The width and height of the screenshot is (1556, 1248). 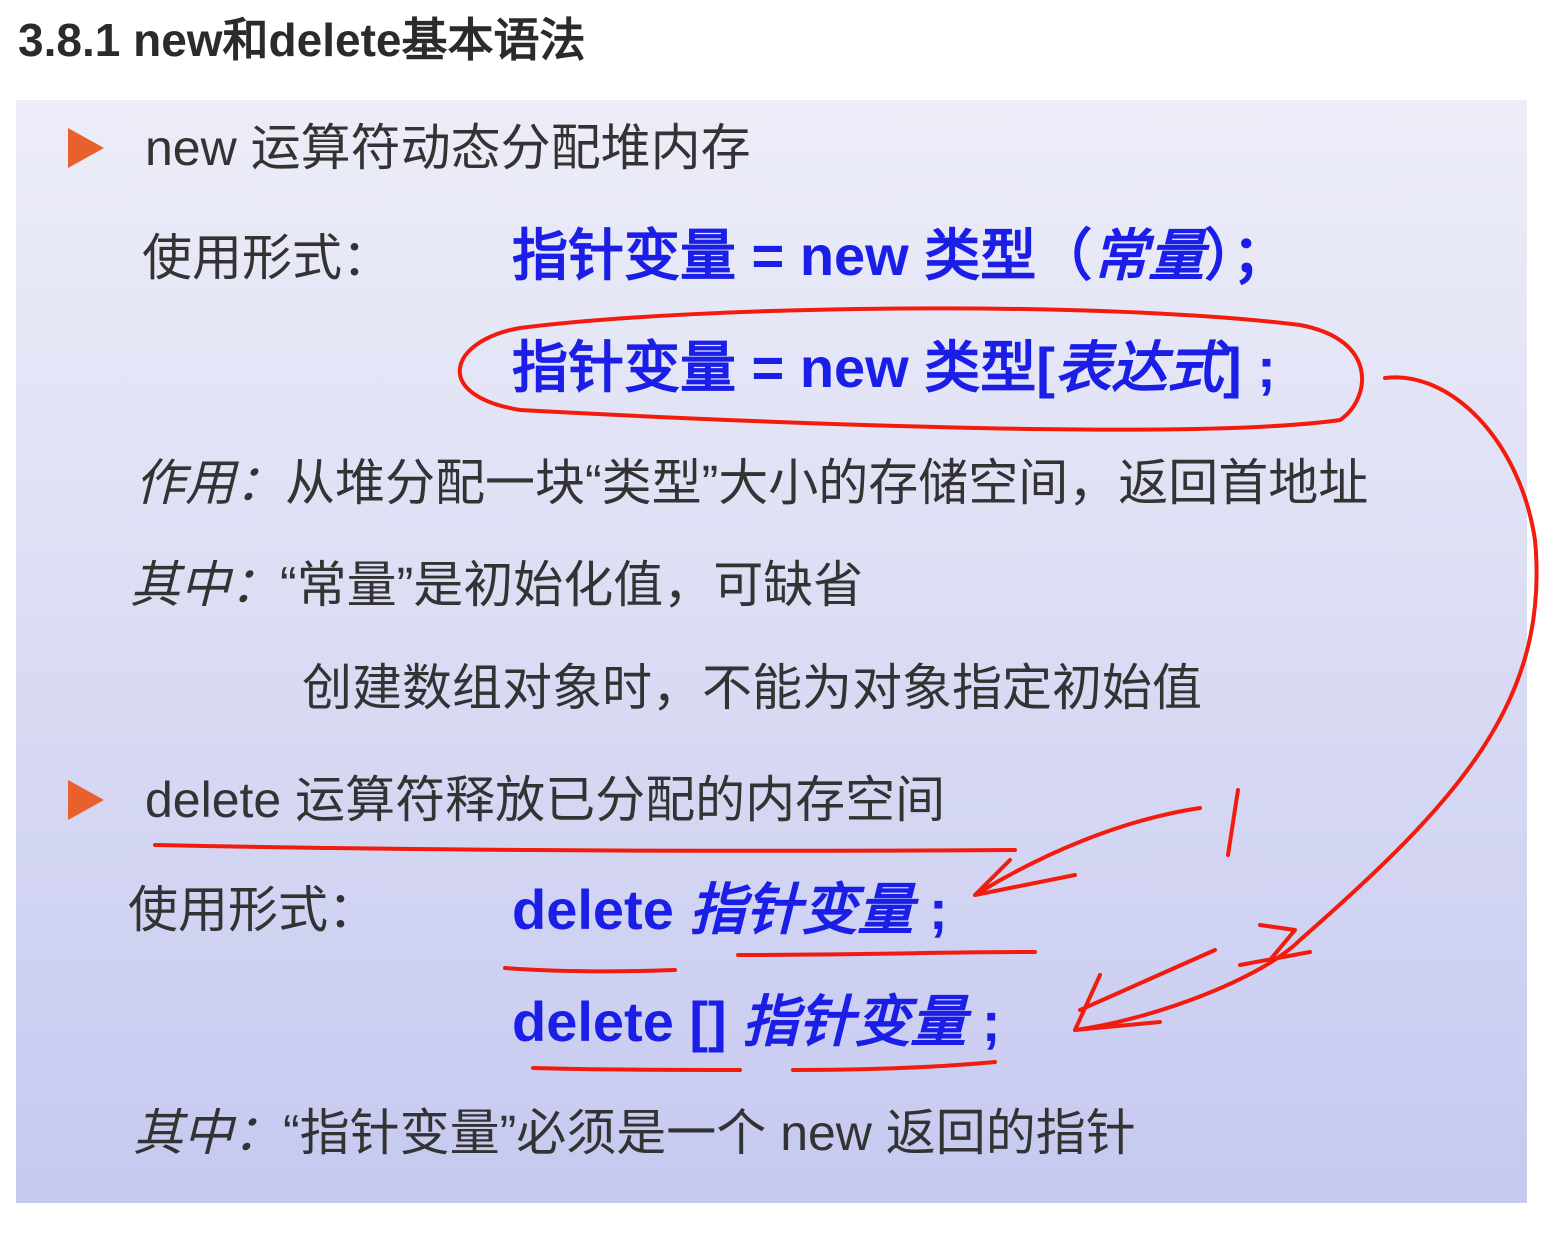 I want to click on new-form-2-prefix: 指针变量 = new 类型[, so click(x=783, y=367).